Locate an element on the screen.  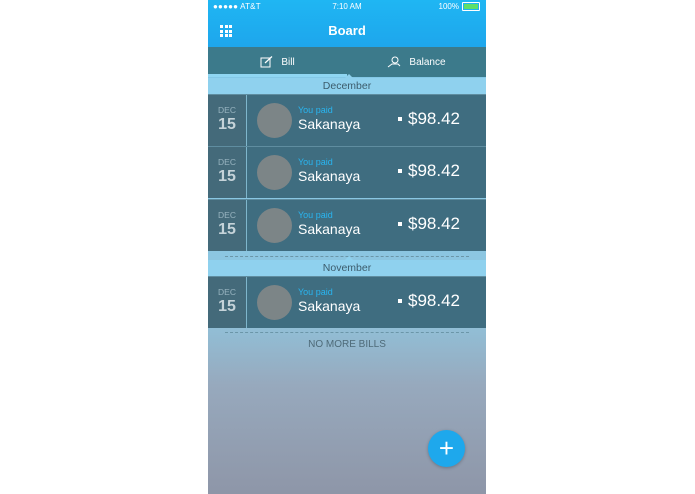
tab-balance: Balance is located at coordinates (416, 62).